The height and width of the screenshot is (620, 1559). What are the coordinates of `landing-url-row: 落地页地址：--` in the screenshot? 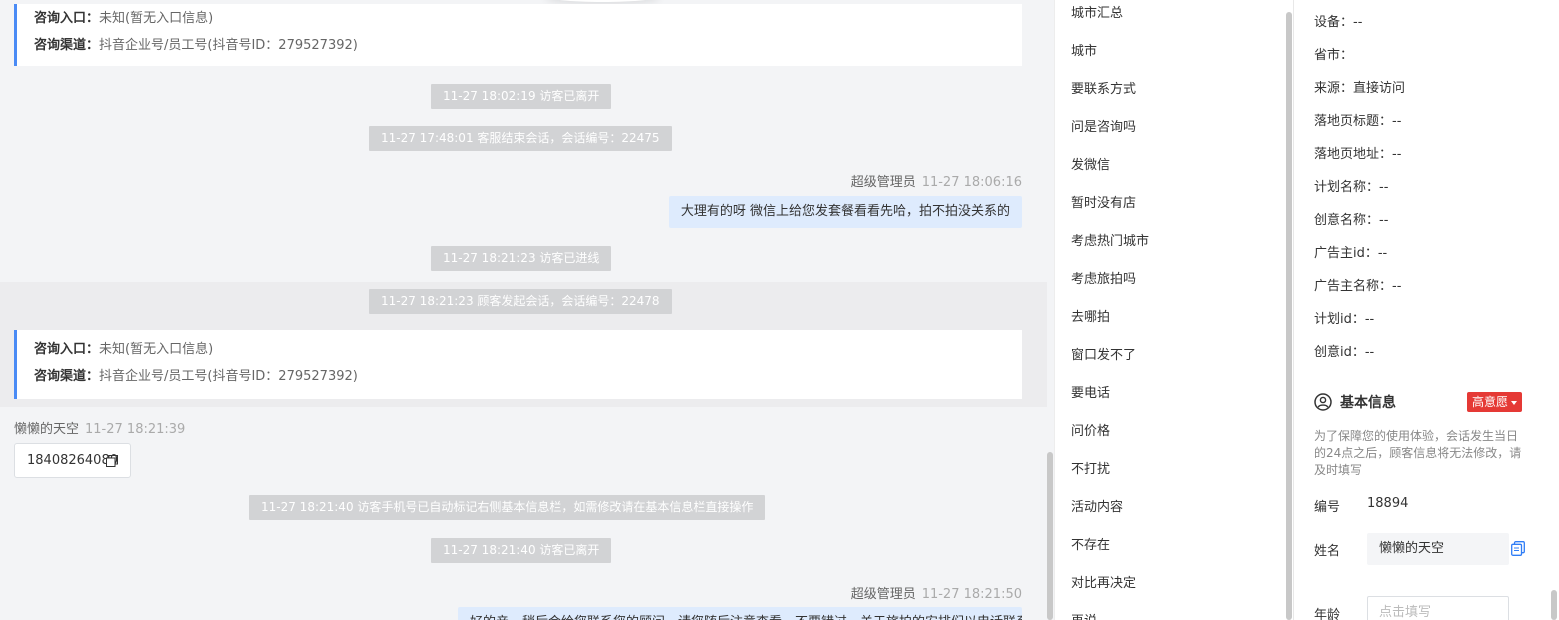 It's located at (1358, 154).